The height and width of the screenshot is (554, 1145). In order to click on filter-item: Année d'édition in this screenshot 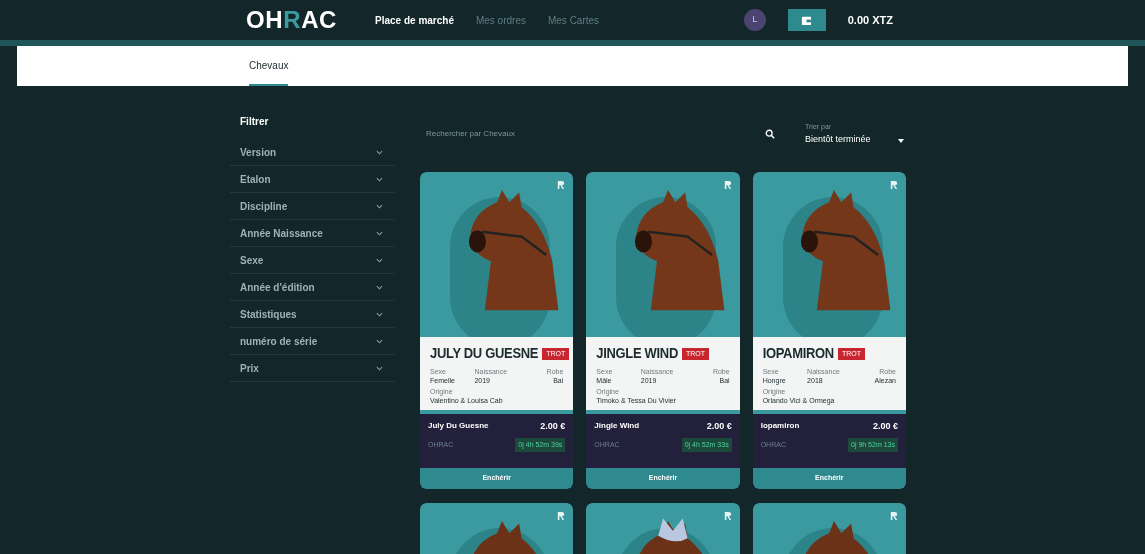, I will do `click(312, 287)`.